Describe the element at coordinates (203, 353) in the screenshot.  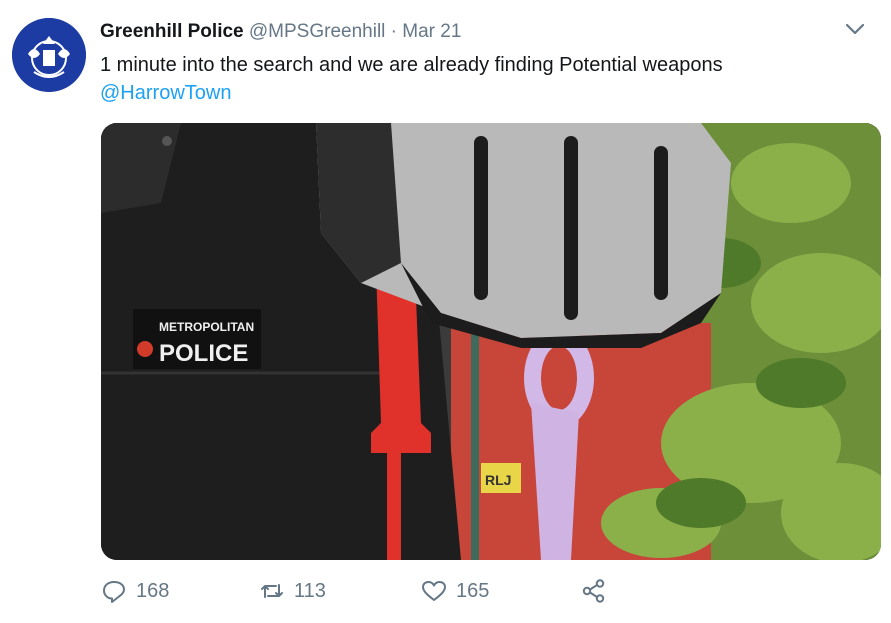
I see `patch-line2: POLICE` at that location.